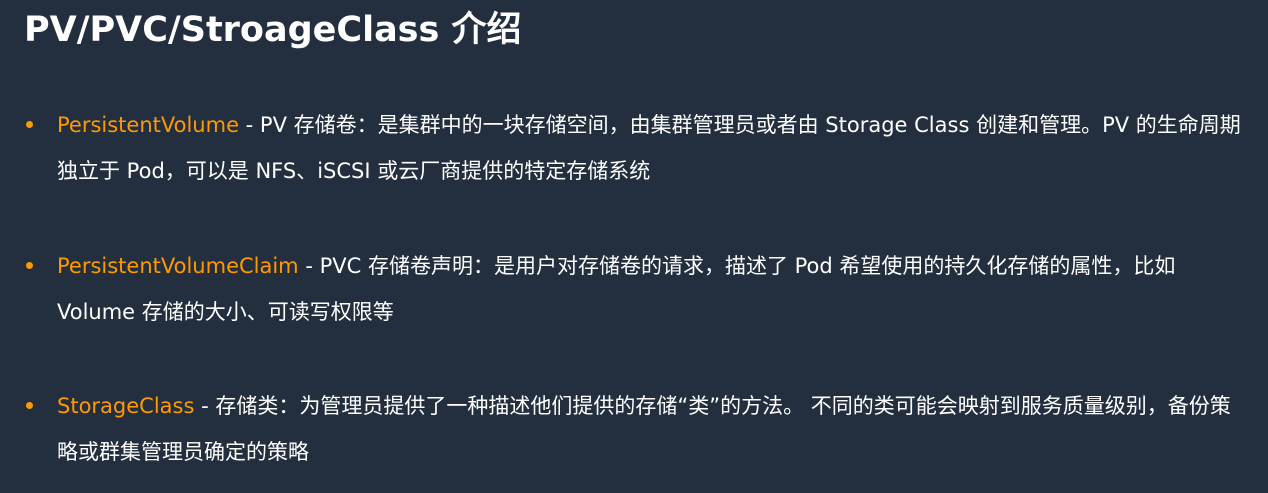  Describe the element at coordinates (148, 125) in the screenshot. I see `bullet-term: PersistentVolume` at that location.